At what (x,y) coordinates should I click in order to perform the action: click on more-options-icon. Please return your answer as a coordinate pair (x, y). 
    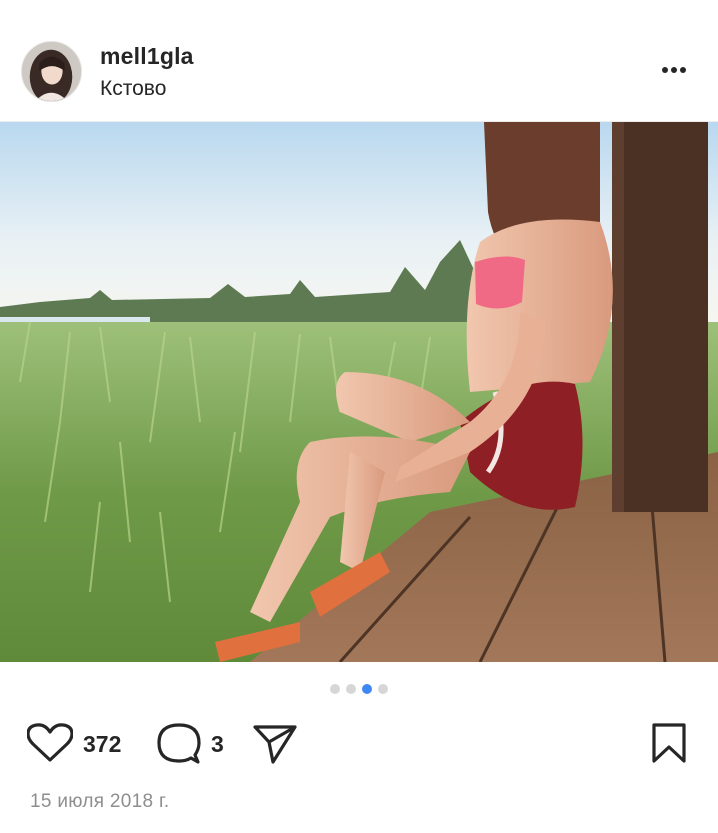
    Looking at the image, I should click on (674, 70).